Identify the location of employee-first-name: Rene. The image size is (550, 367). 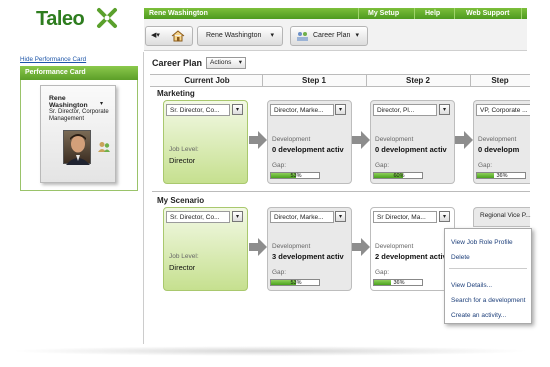
(57, 98).